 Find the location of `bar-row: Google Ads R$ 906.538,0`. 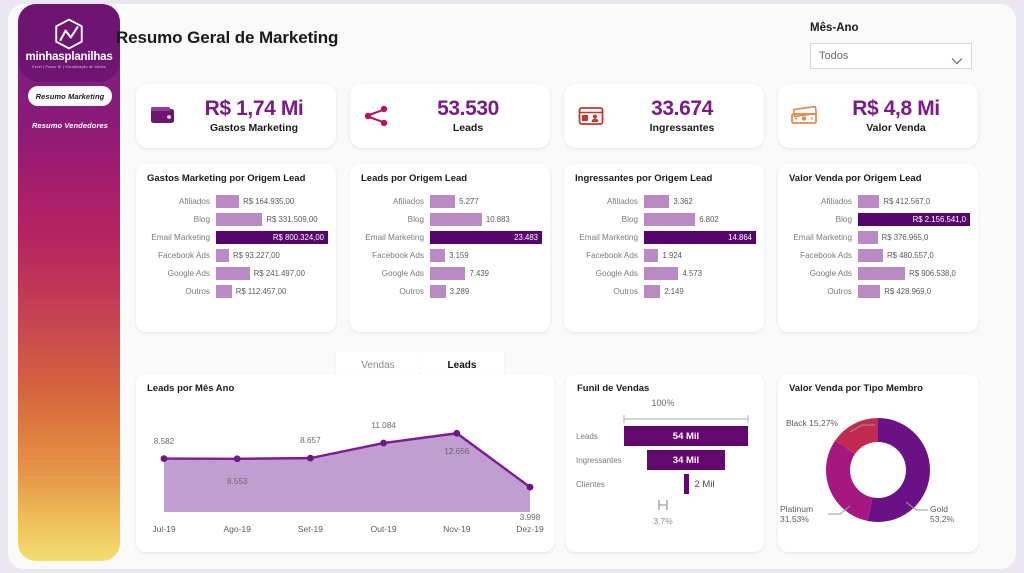

bar-row: Google Ads R$ 906.538,0 is located at coordinates (877, 273).